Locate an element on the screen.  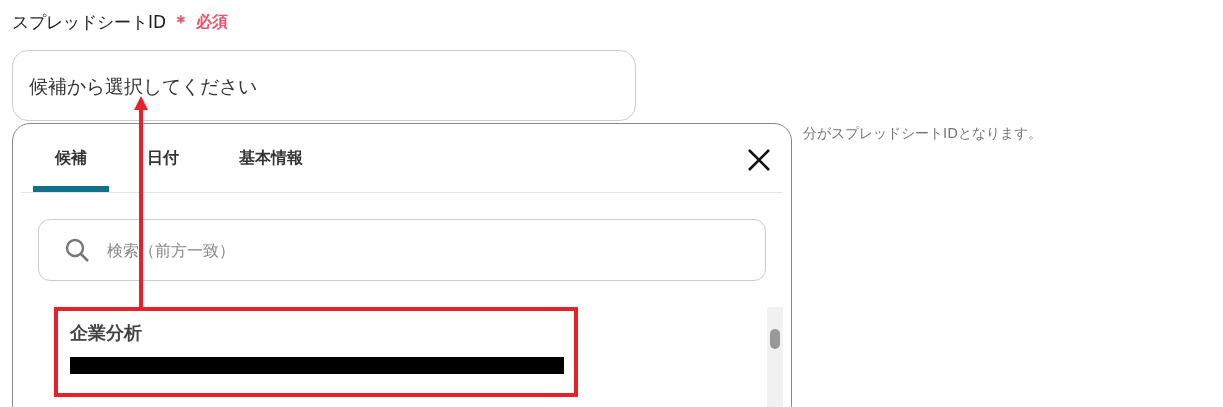
scrollbar is located at coordinates (775, 357).